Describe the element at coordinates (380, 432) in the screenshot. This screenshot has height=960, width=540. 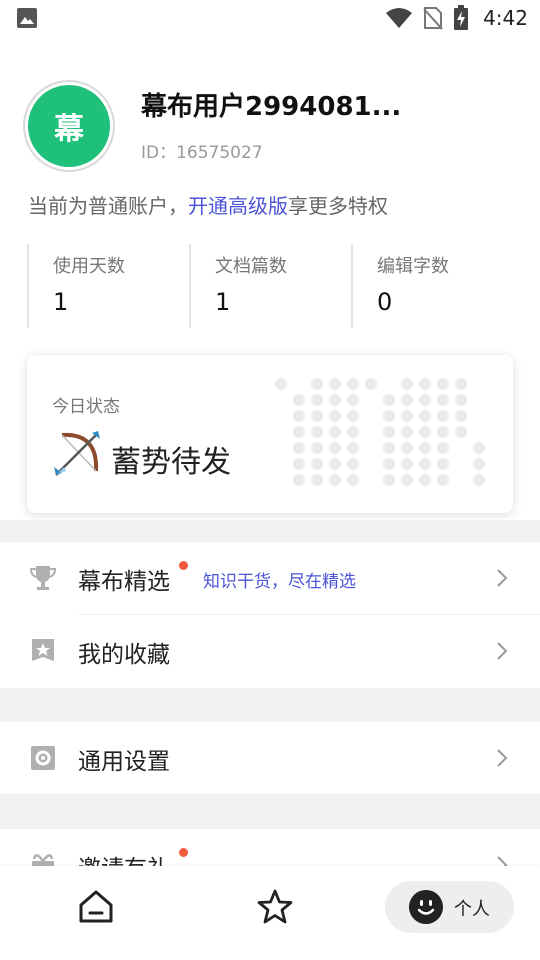
I see `decorative-dot-pattern` at that location.